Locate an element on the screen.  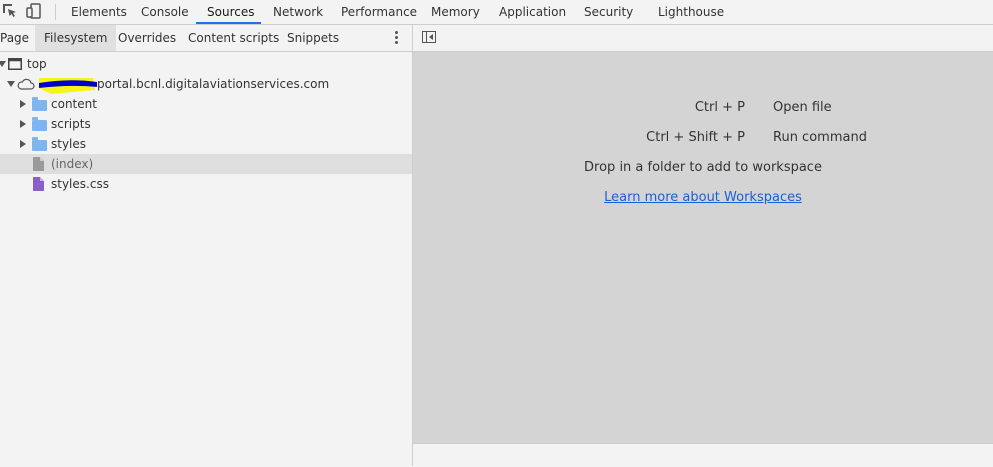
cloud-icon is located at coordinates (26, 84).